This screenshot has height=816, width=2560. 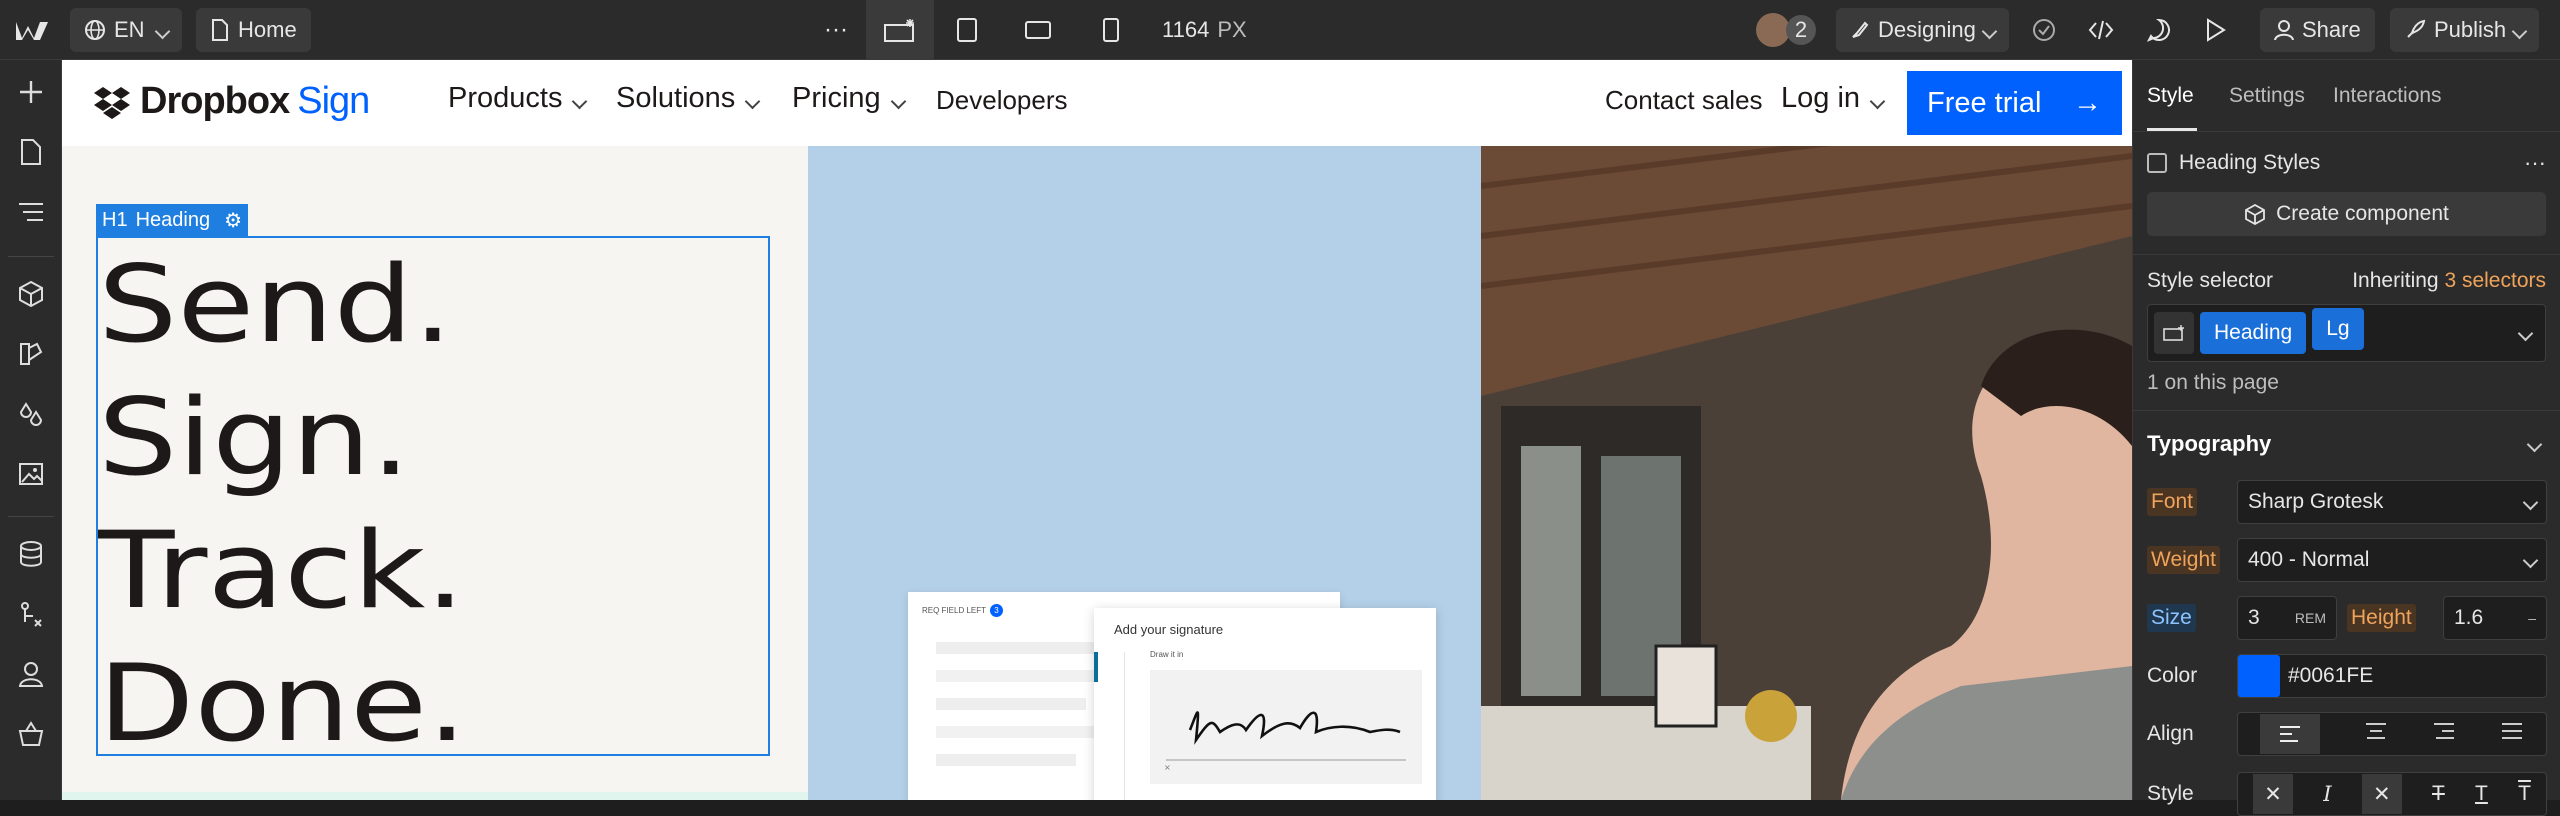 What do you see at coordinates (1232, 29) in the screenshot?
I see `canvas-width-unit: PX` at bounding box center [1232, 29].